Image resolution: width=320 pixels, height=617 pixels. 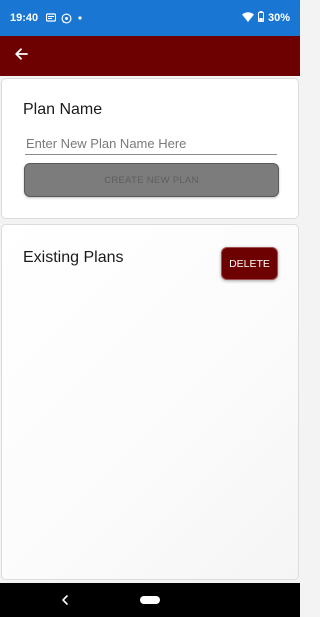 I want to click on wifi-icon, so click(x=247, y=18).